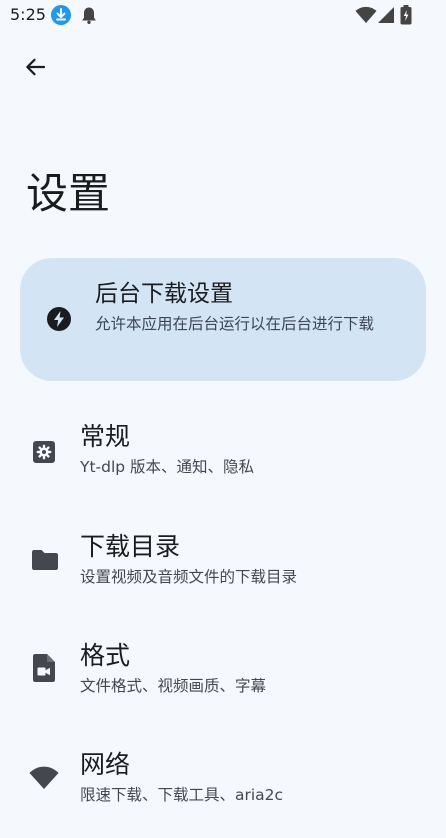 The width and height of the screenshot is (446, 838). What do you see at coordinates (182, 795) in the screenshot?
I see `item-subtitle: 限速下载、下载工具、aria2c` at bounding box center [182, 795].